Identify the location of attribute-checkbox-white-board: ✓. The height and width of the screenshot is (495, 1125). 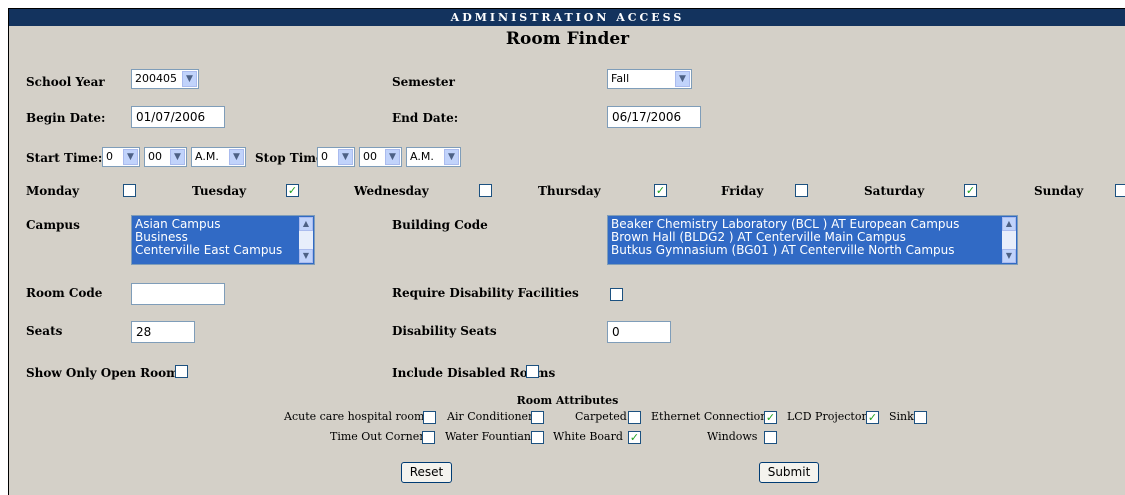
(634, 437).